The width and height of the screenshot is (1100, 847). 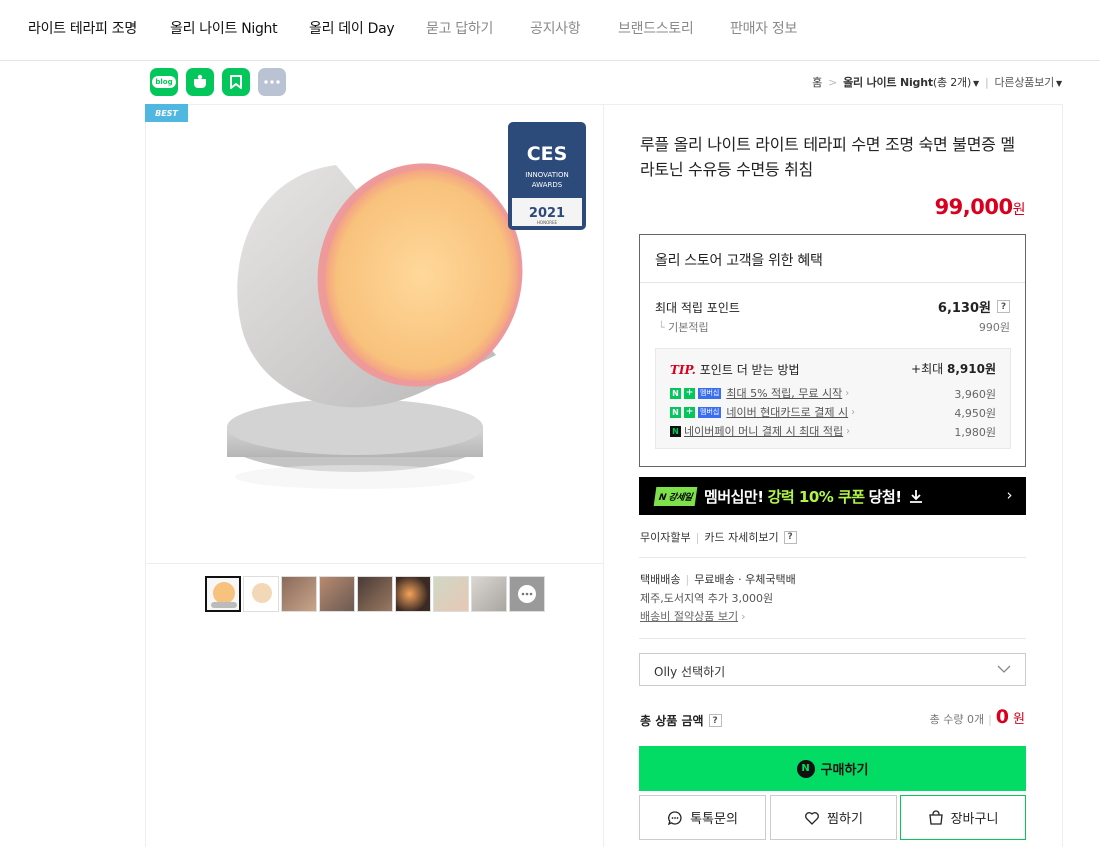 I want to click on talk-icon, so click(x=200, y=81).